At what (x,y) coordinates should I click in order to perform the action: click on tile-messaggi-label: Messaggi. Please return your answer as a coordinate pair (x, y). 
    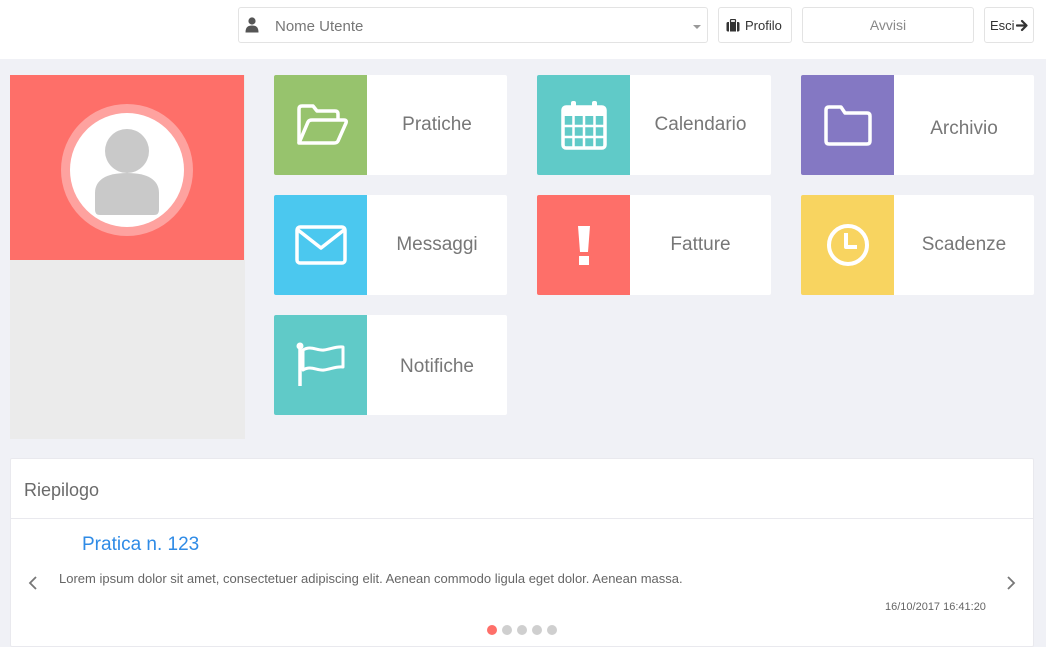
    Looking at the image, I should click on (437, 244).